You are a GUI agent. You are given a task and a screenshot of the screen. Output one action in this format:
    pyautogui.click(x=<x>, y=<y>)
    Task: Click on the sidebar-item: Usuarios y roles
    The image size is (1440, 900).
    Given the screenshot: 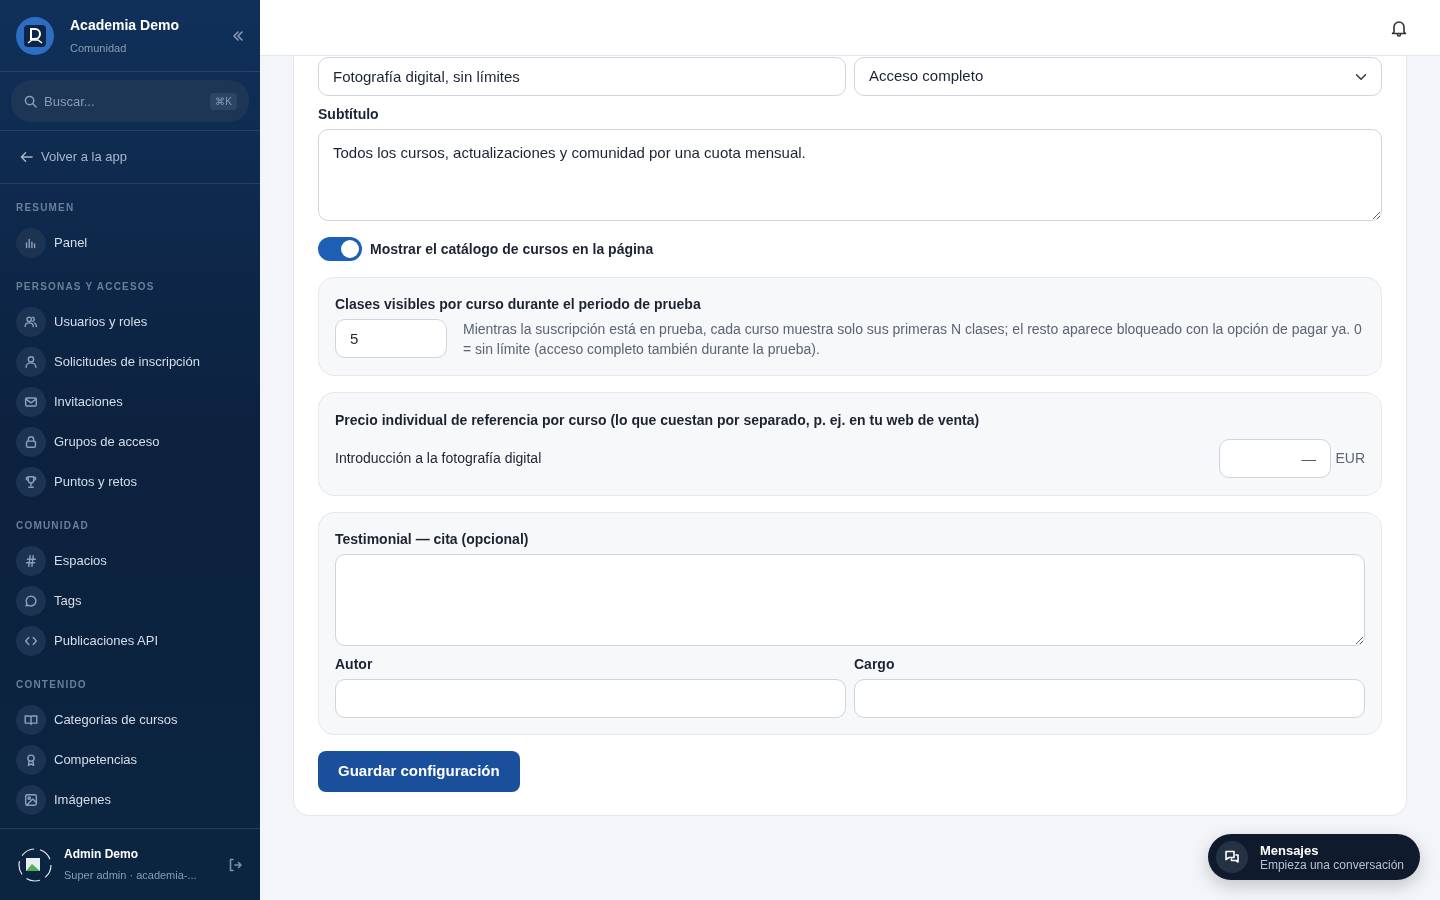 What is the action you would take?
    pyautogui.click(x=130, y=322)
    